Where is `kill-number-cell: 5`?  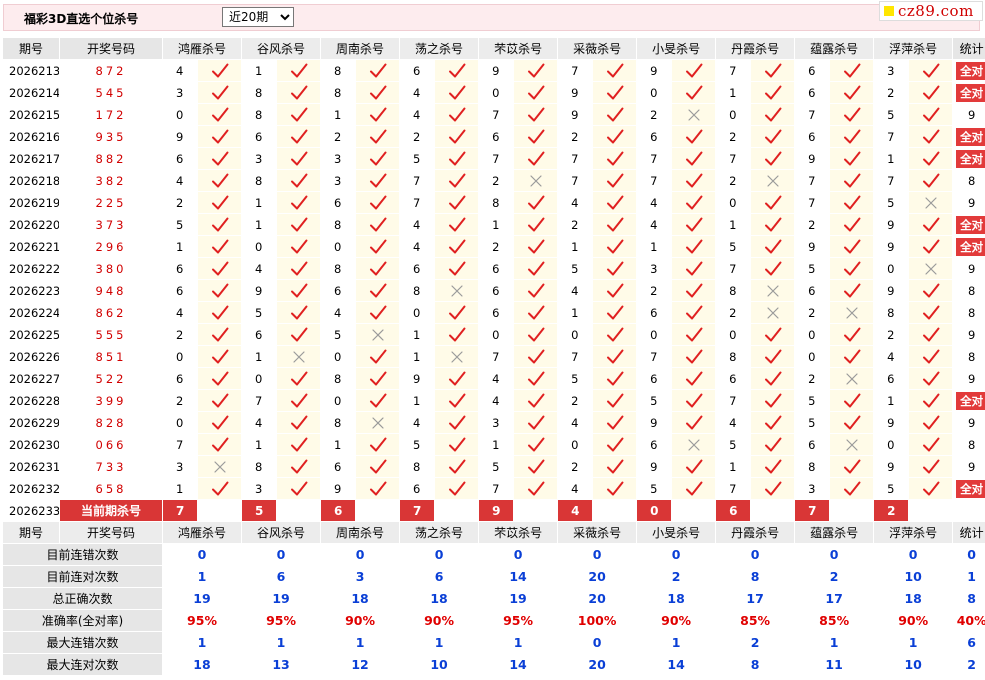
kill-number-cell: 5 is located at coordinates (892, 115).